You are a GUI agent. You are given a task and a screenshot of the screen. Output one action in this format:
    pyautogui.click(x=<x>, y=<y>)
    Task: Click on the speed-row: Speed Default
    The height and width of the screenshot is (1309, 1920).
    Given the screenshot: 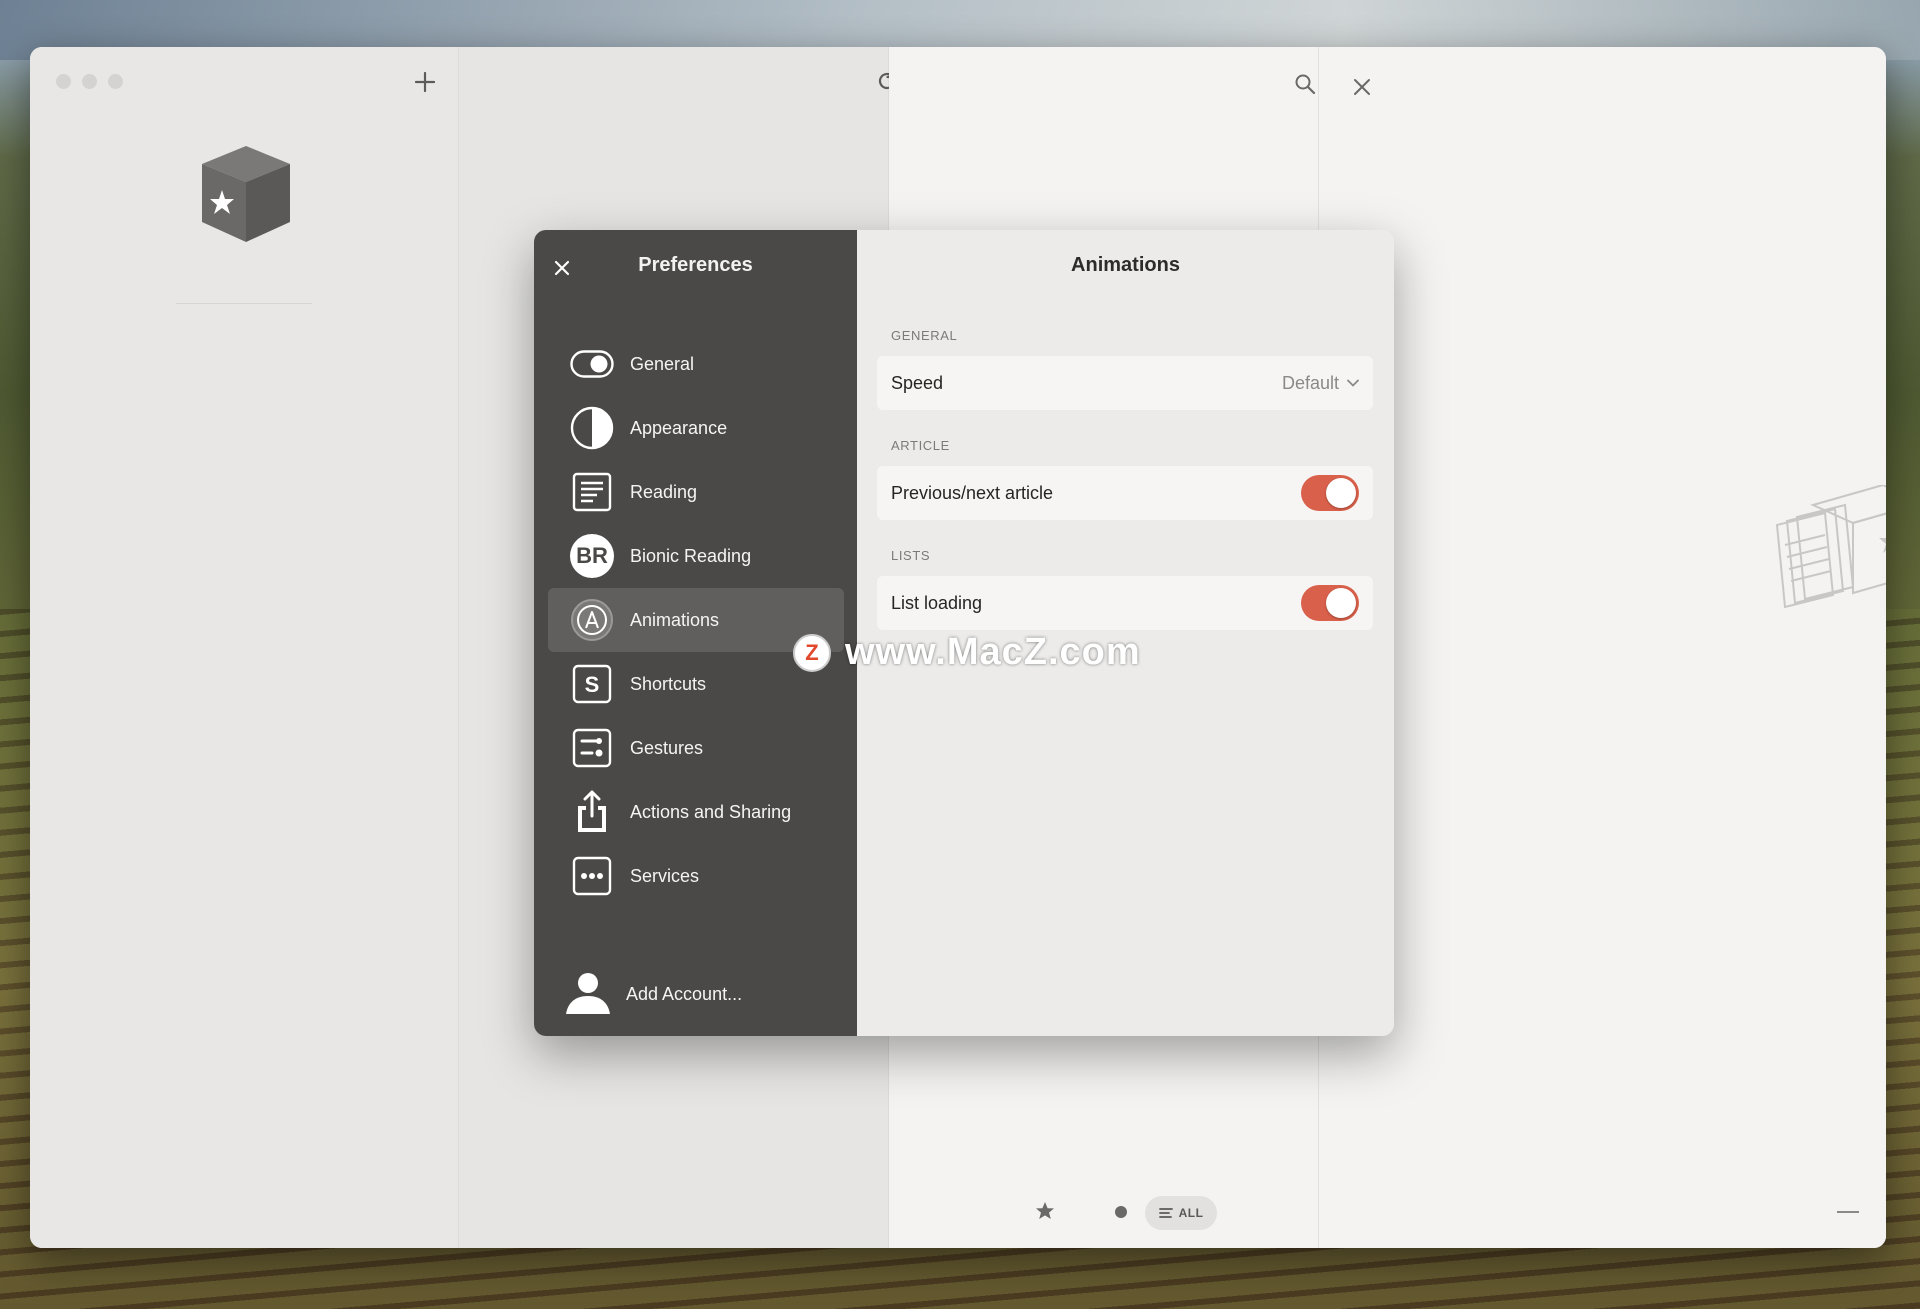 What is the action you would take?
    pyautogui.click(x=1125, y=383)
    